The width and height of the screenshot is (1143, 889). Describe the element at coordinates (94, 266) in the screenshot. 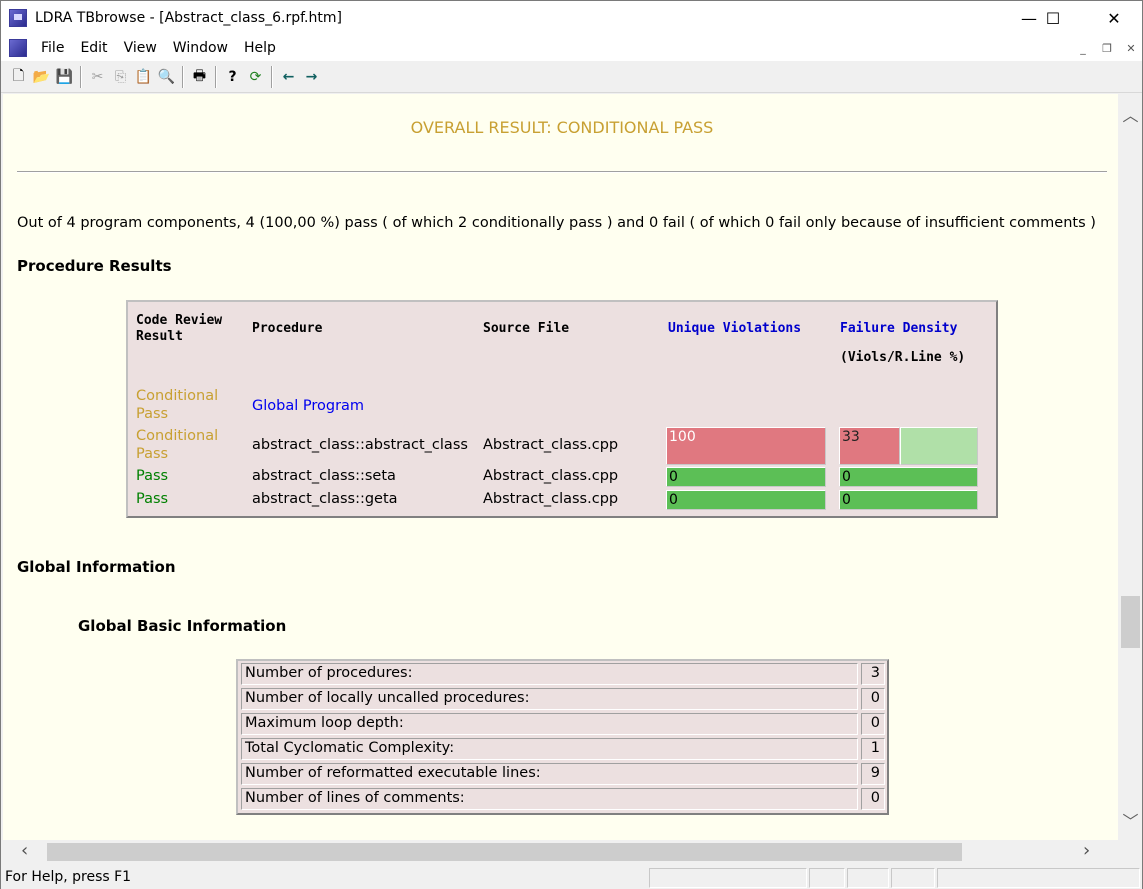

I see `procedure-results-heading: Procedure Results` at that location.